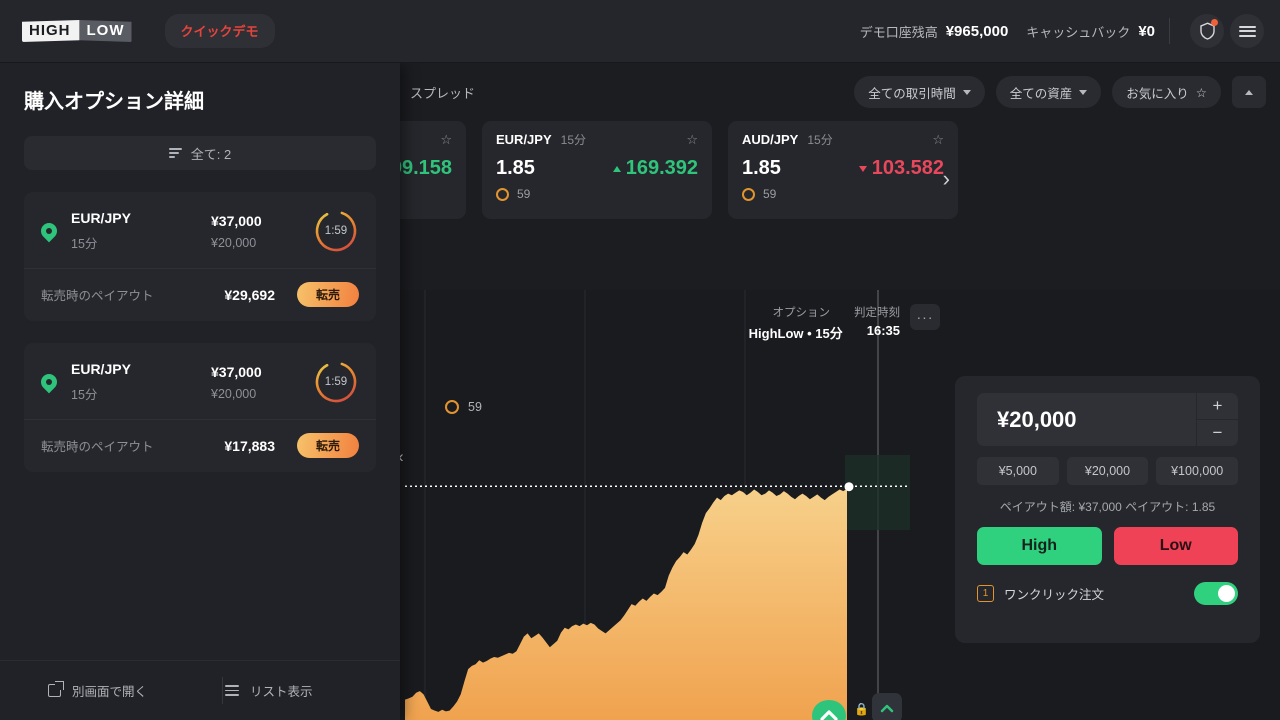 The width and height of the screenshot is (1280, 720). I want to click on one-click-icon: 1, so click(985, 593).